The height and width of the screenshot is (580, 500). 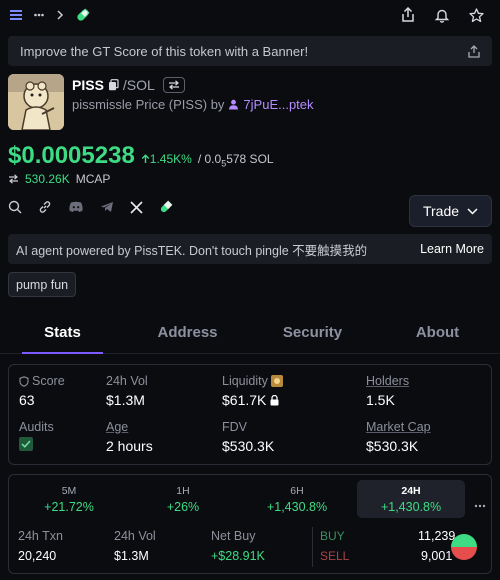 I want to click on swap-pair-button, so click(x=173, y=85).